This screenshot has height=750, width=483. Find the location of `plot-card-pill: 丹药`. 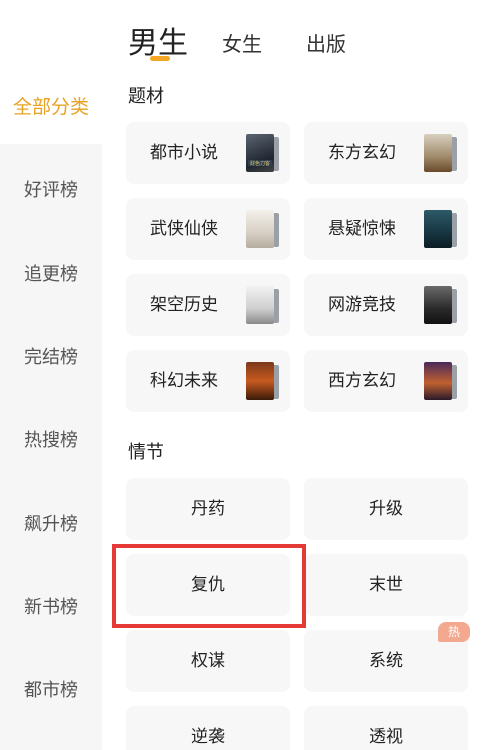

plot-card-pill: 丹药 is located at coordinates (208, 509).